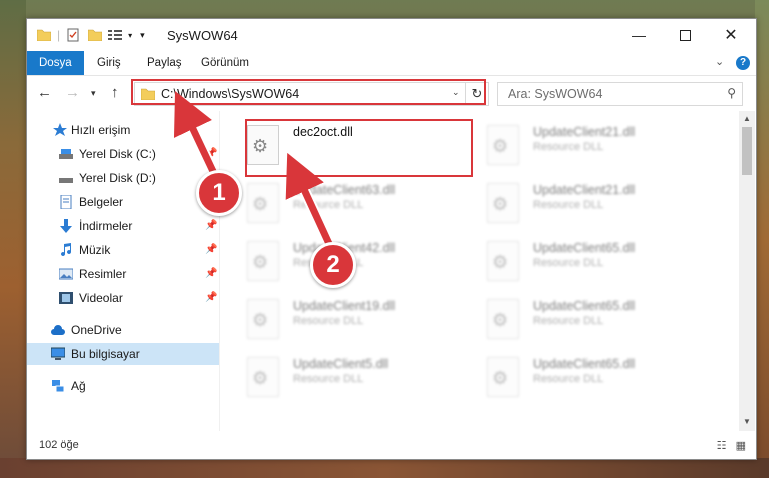  Describe the element at coordinates (337, 375) in the screenshot. I see `file-item: ⚙ UpdateClient5.dll Resource DLL` at that location.